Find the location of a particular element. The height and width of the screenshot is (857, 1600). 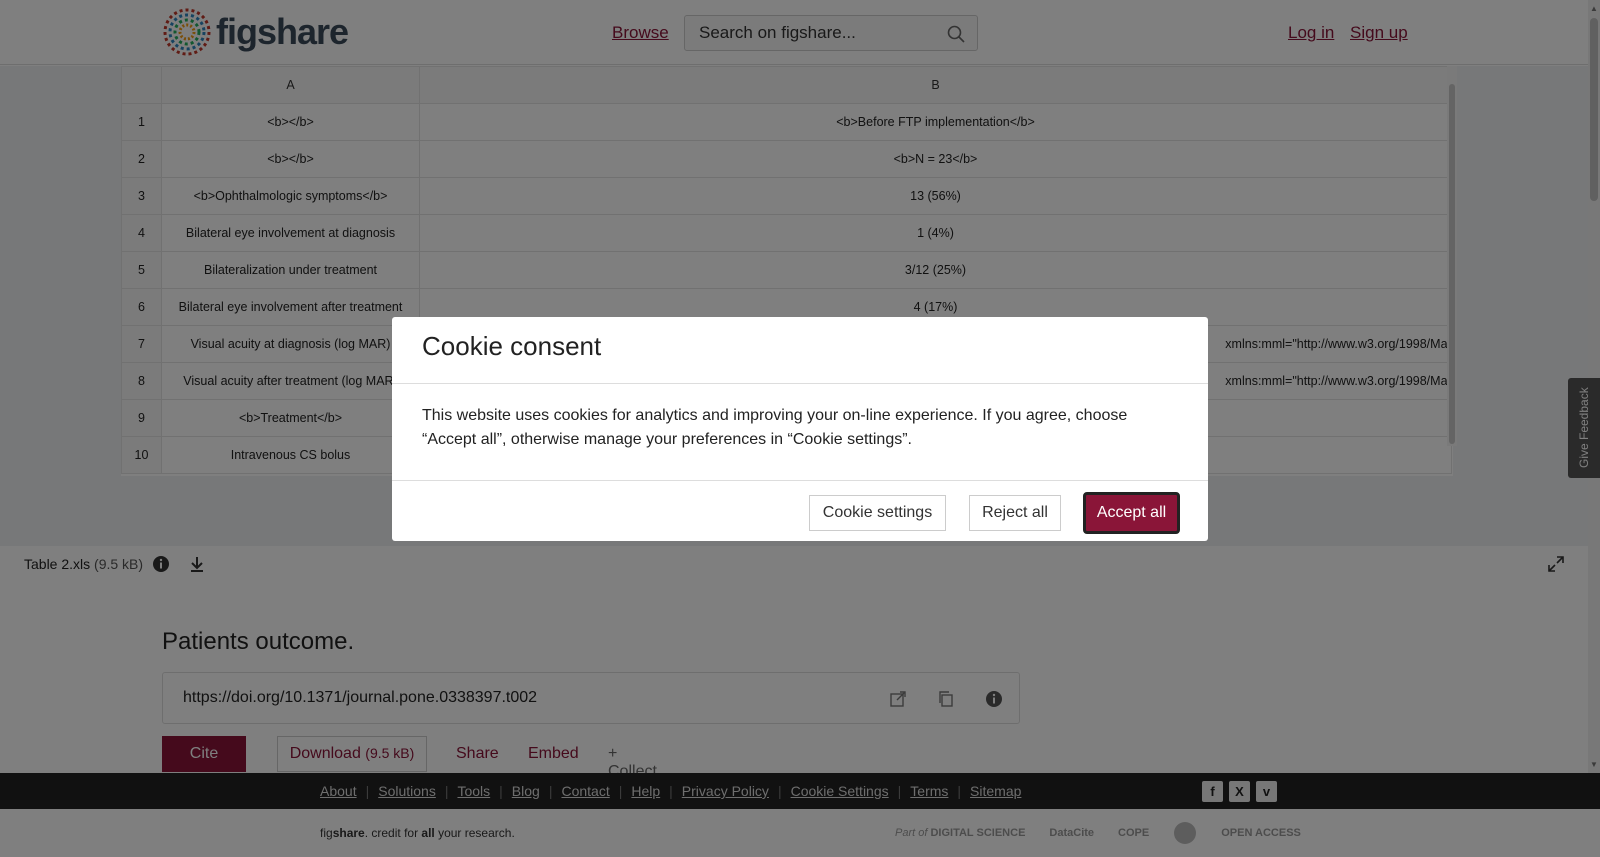

cookie-actions: Cookie settings Reject all Accept all is located at coordinates (800, 511).